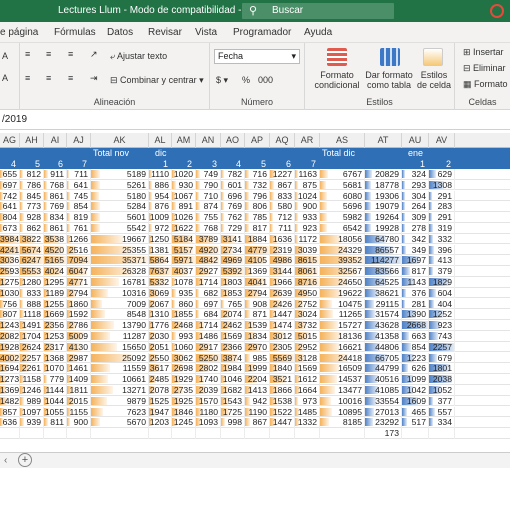 This screenshot has height=510, width=510. I want to click on table-cell: 2082, so click(10, 336).